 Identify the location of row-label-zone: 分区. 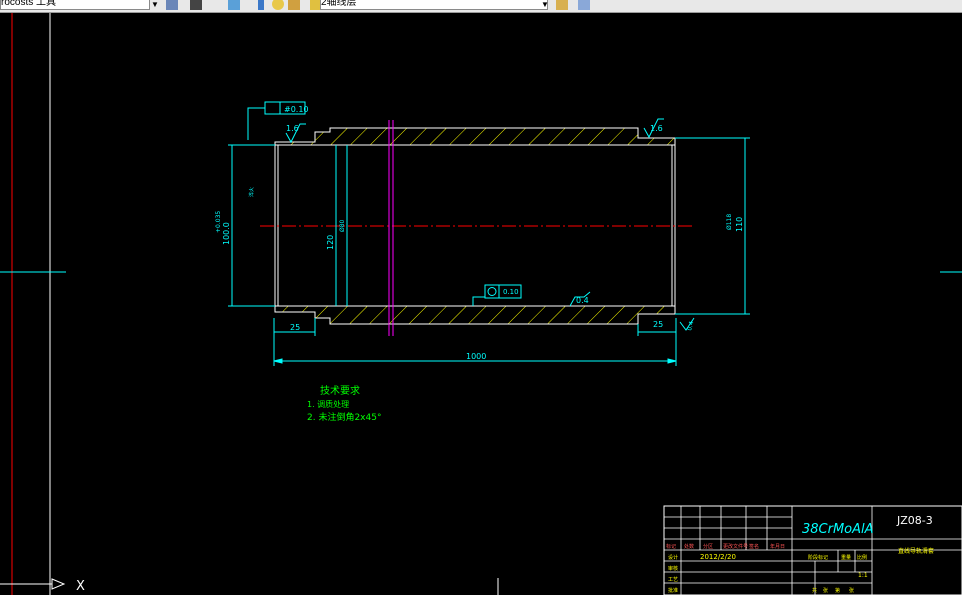
(708, 546).